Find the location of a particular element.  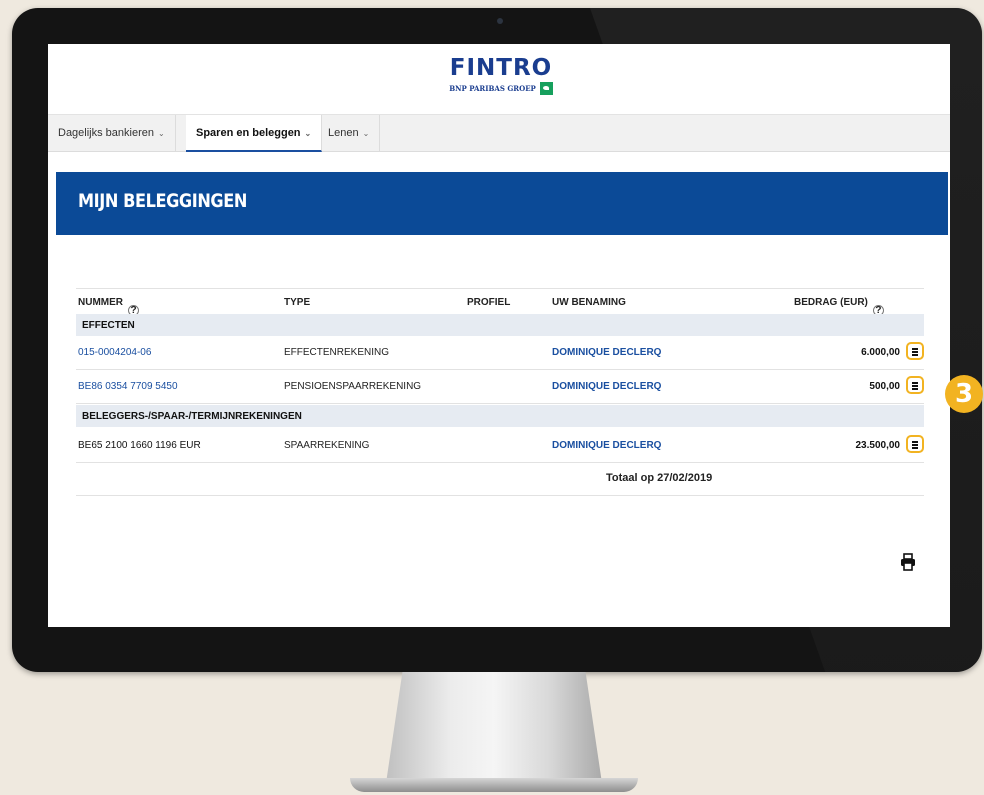

site-header: FINTRO BNP PARIBAS GROEP is located at coordinates (499, 79).